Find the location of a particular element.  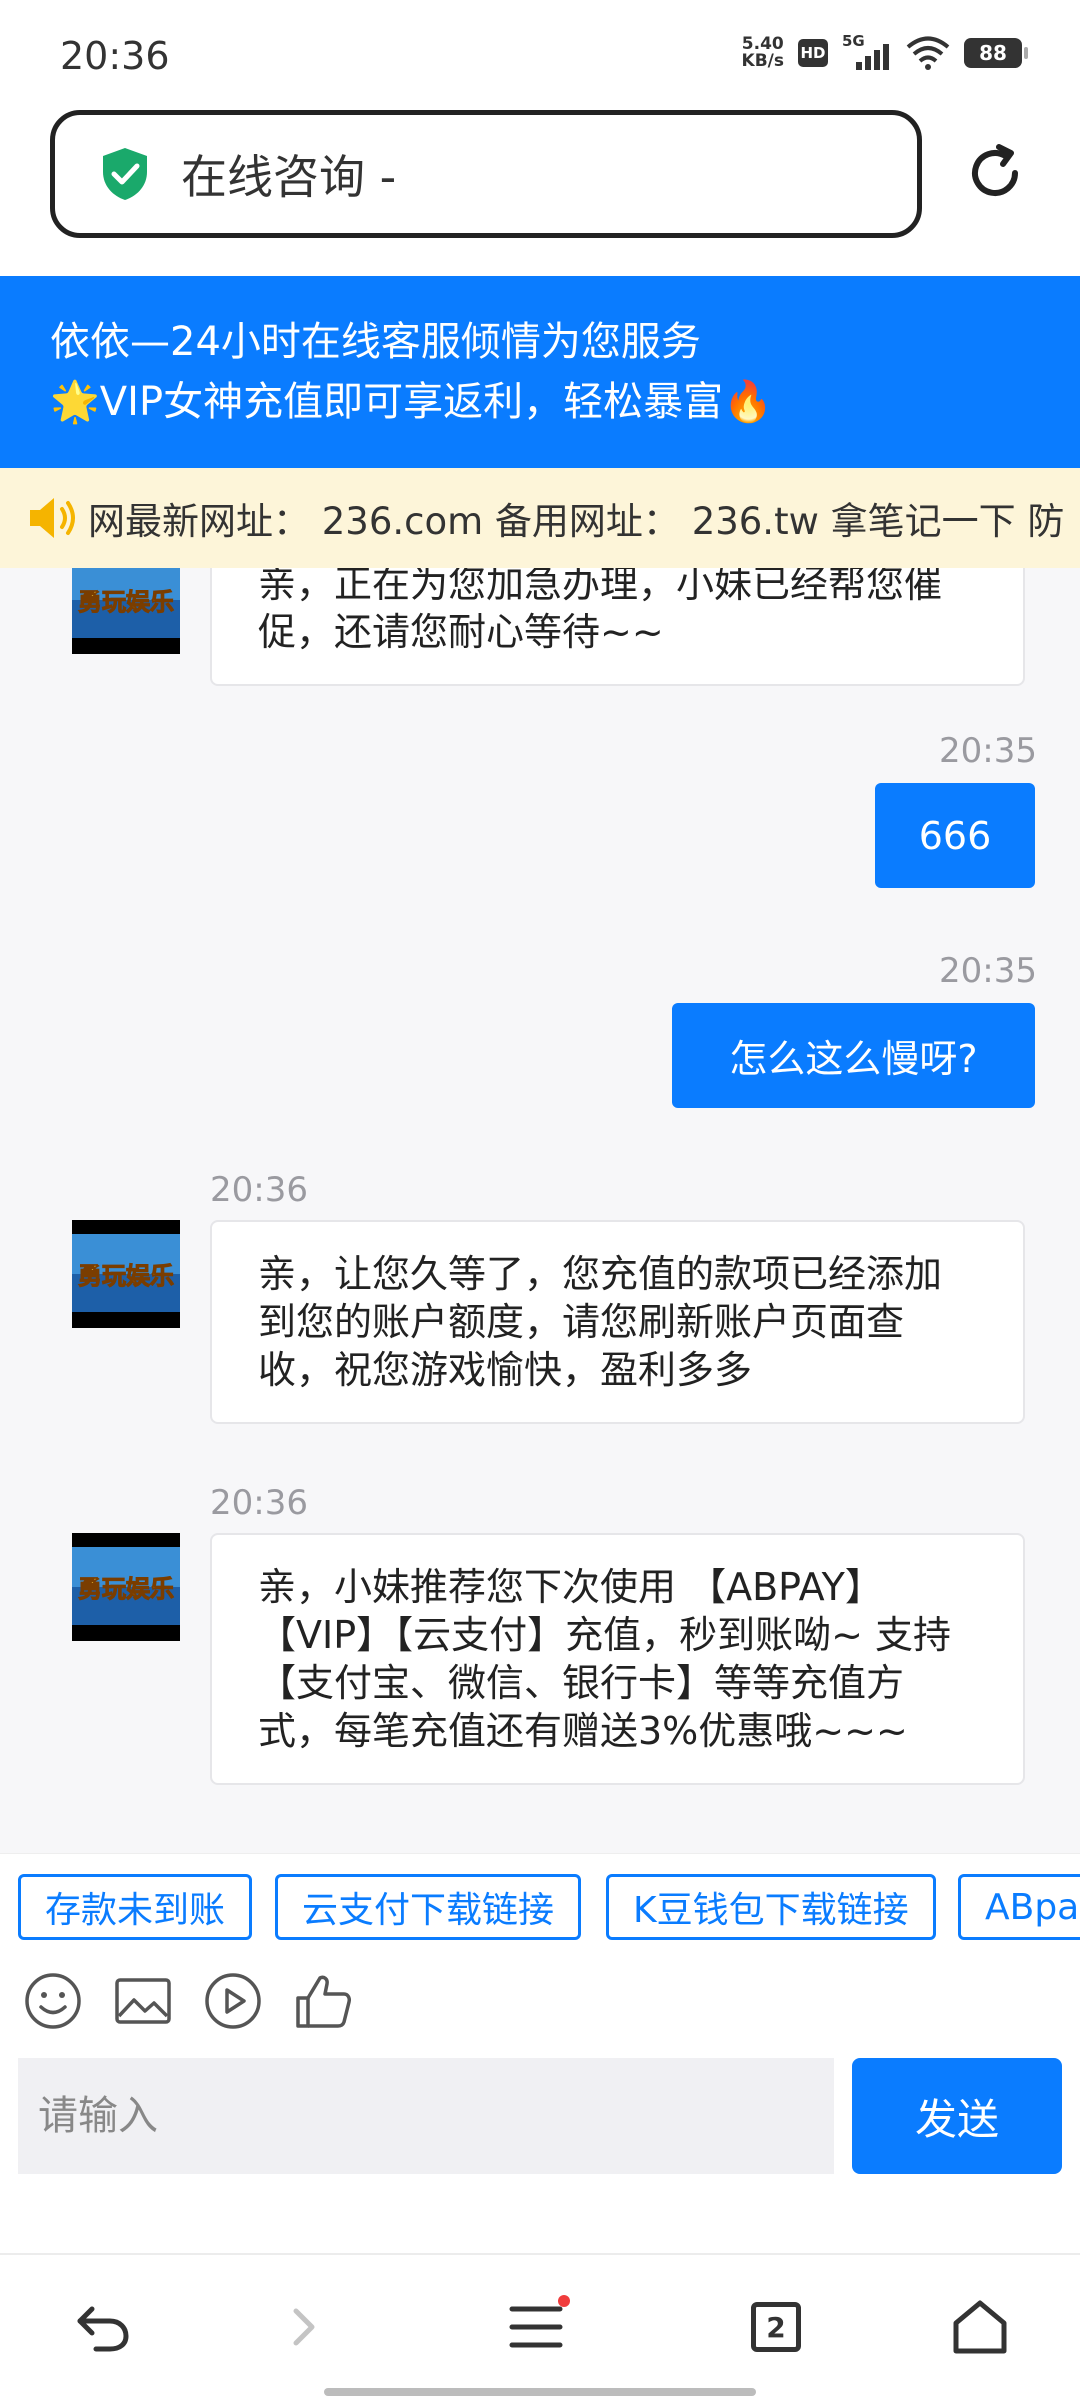

tab-count: 2 is located at coordinates (776, 2327).